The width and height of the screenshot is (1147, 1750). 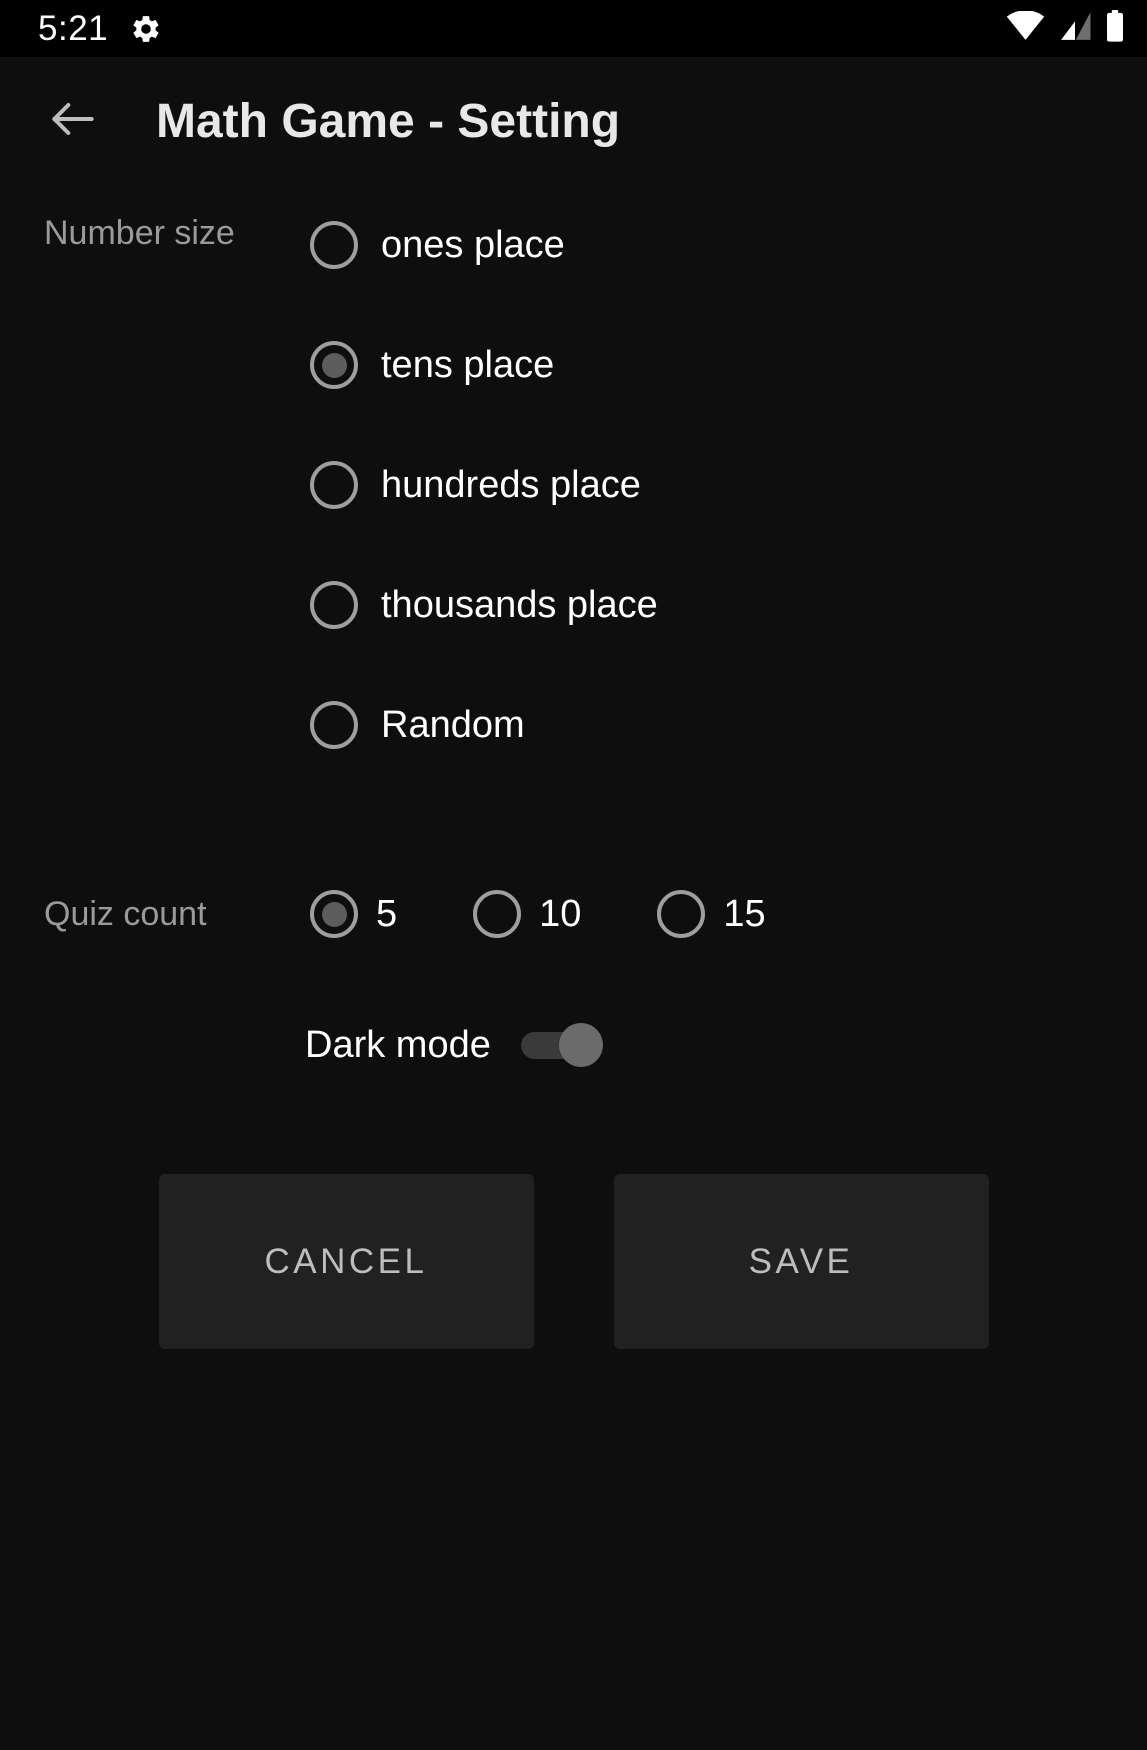 I want to click on quiz-count-option-5: 5, so click(x=353, y=914).